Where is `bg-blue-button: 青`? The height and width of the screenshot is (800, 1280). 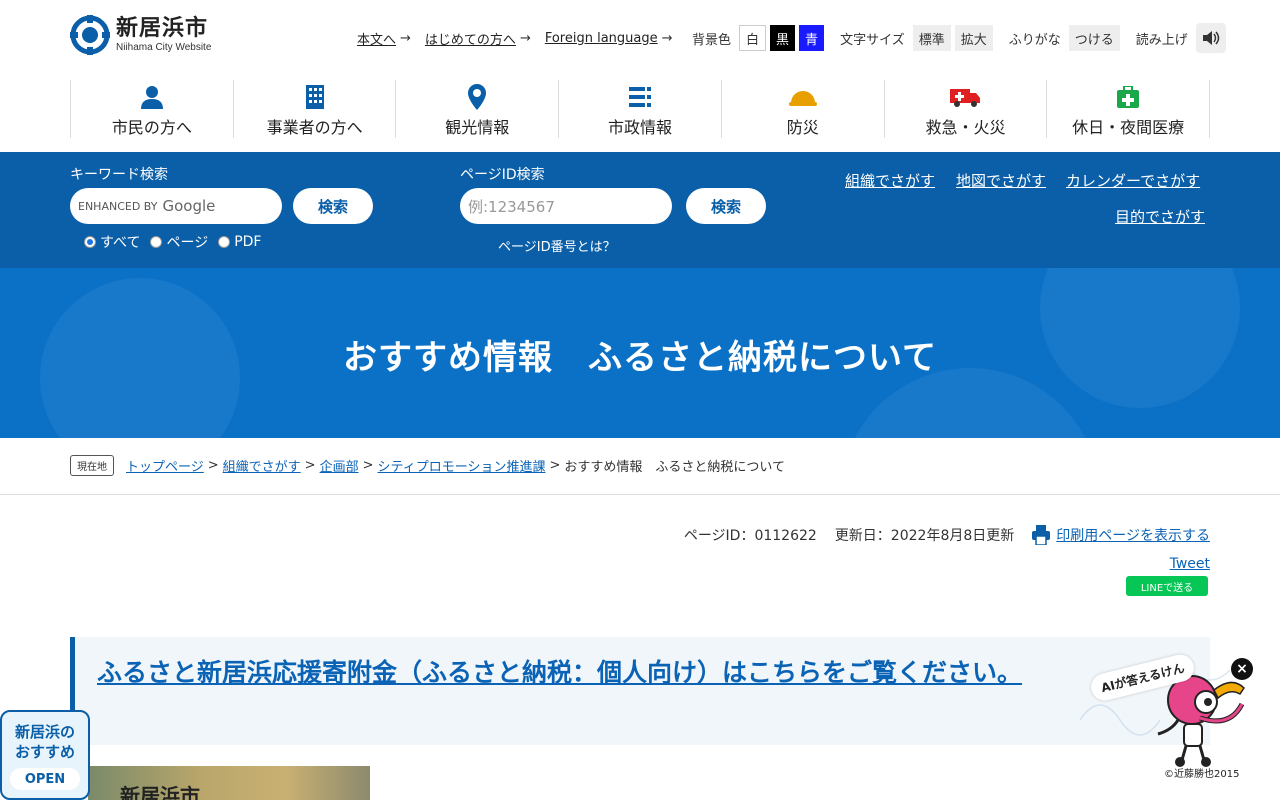 bg-blue-button: 青 is located at coordinates (812, 38).